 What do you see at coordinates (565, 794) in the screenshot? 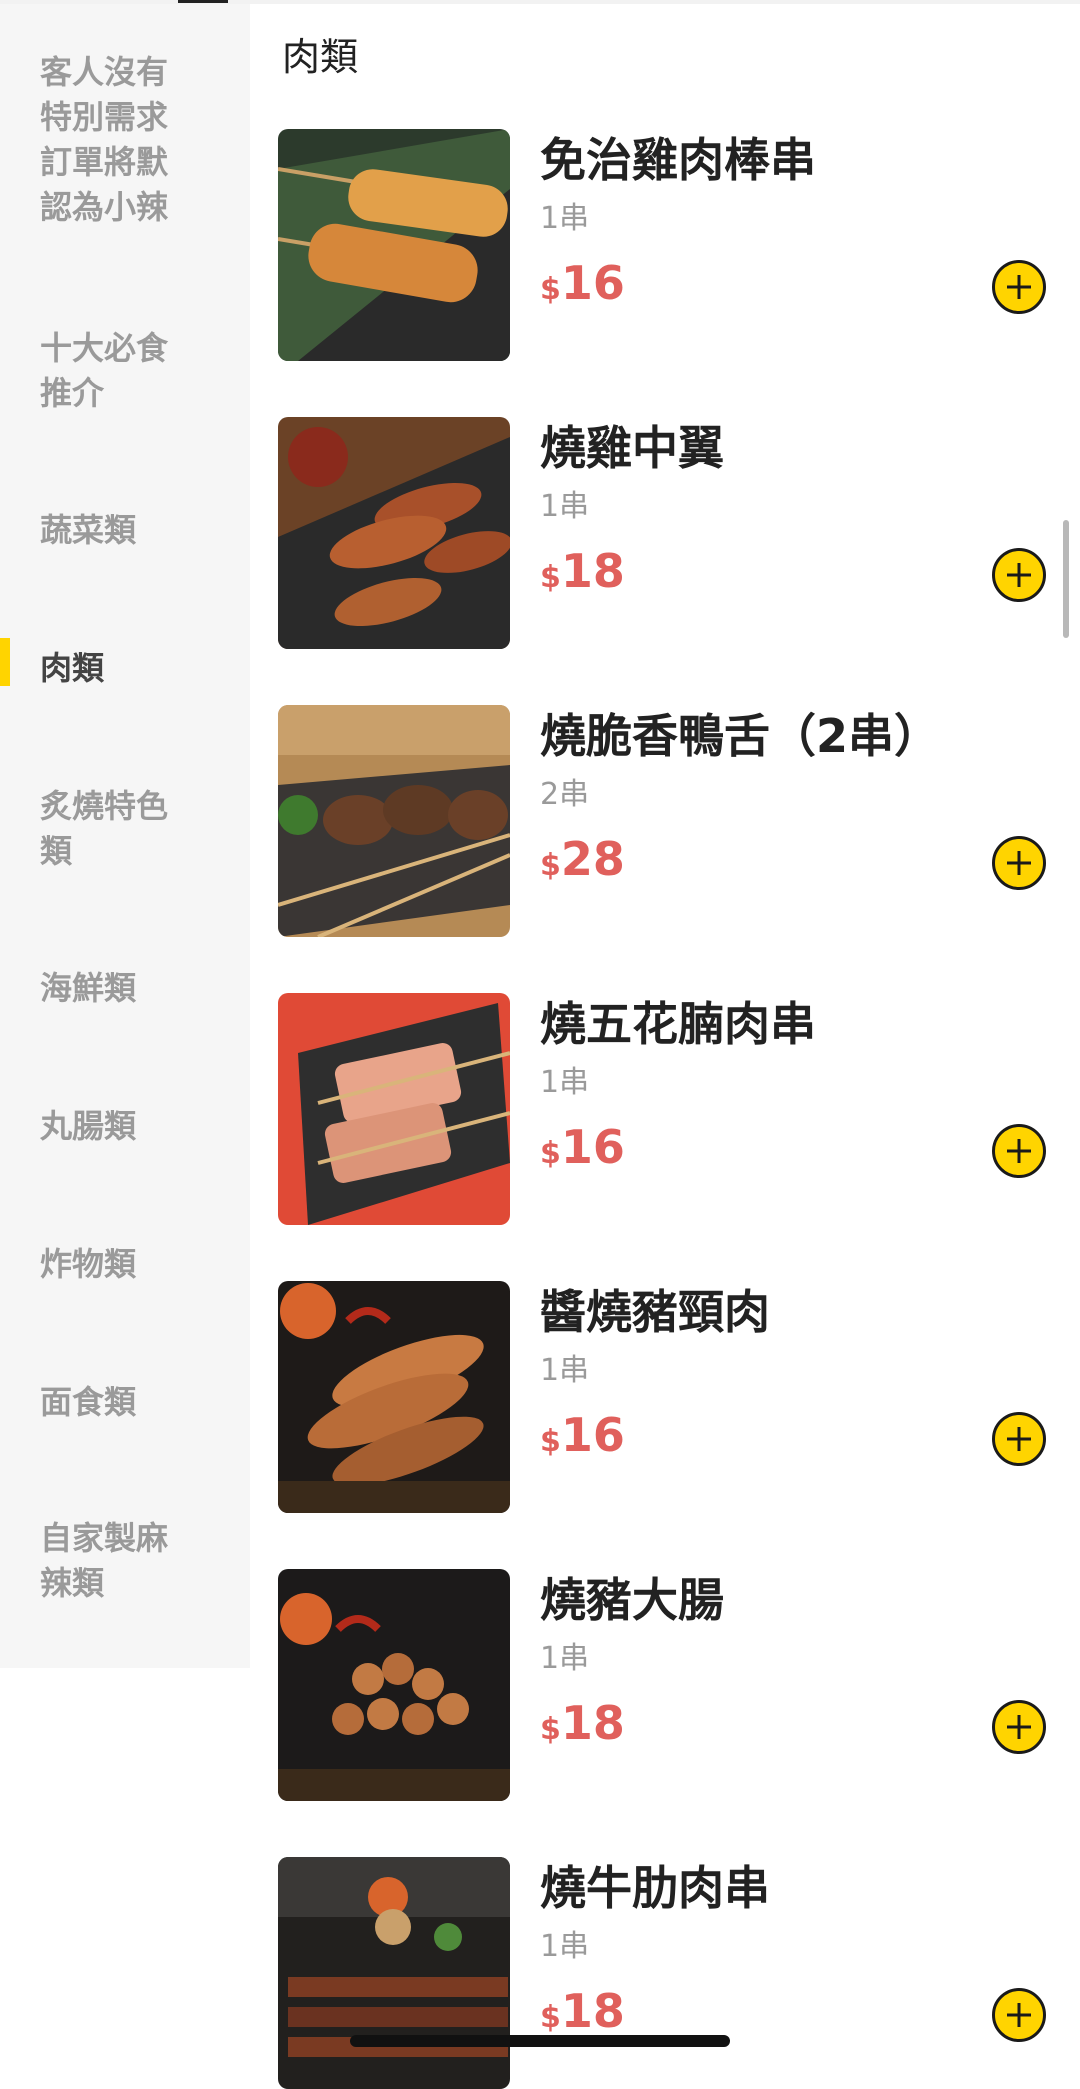
I see `product-unit: 2串` at bounding box center [565, 794].